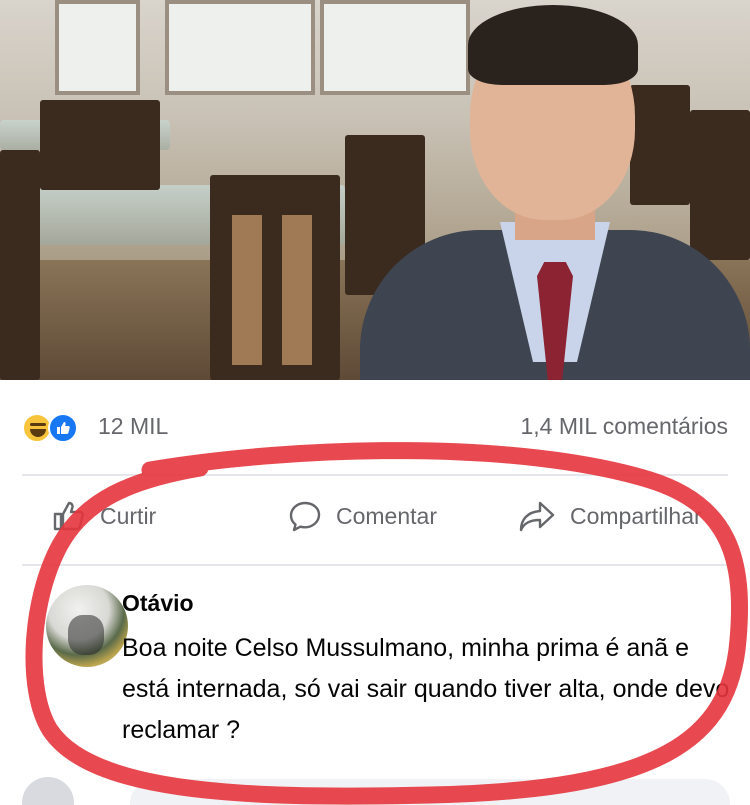  Describe the element at coordinates (636, 515) in the screenshot. I see `share-label: Compartilhar` at that location.